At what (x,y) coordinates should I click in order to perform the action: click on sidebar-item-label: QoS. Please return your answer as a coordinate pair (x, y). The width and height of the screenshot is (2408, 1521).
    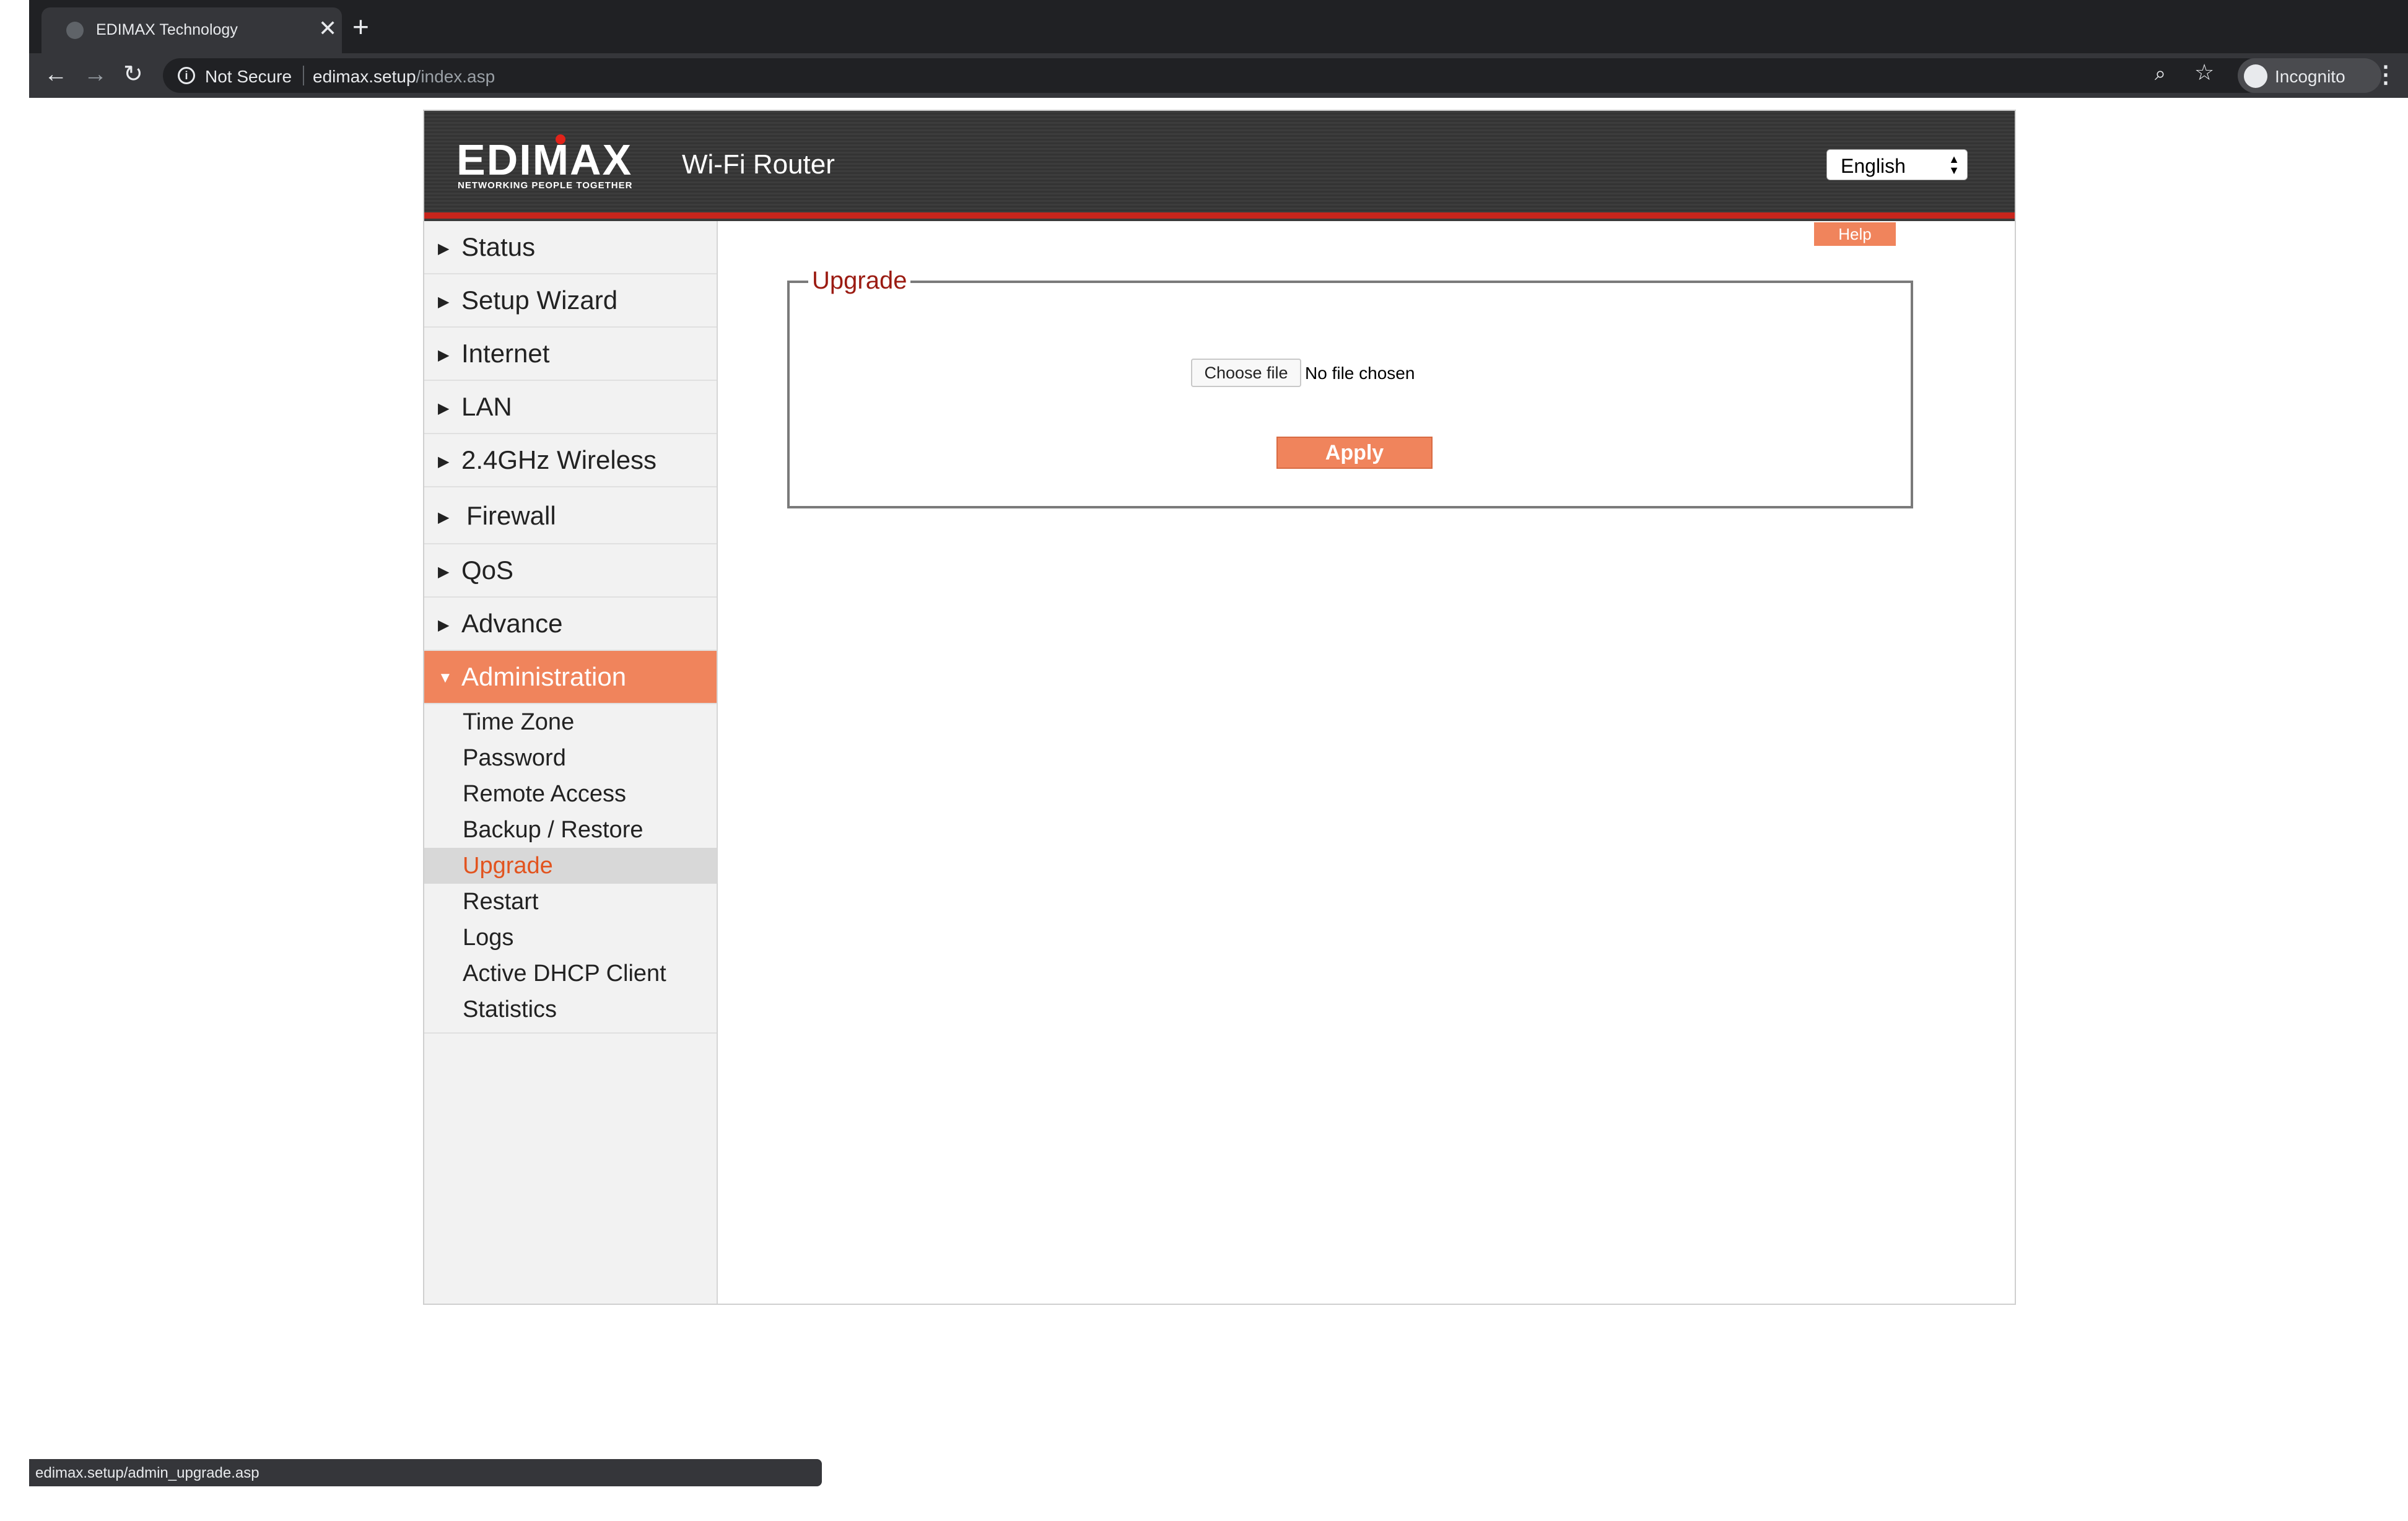
    Looking at the image, I should click on (487, 570).